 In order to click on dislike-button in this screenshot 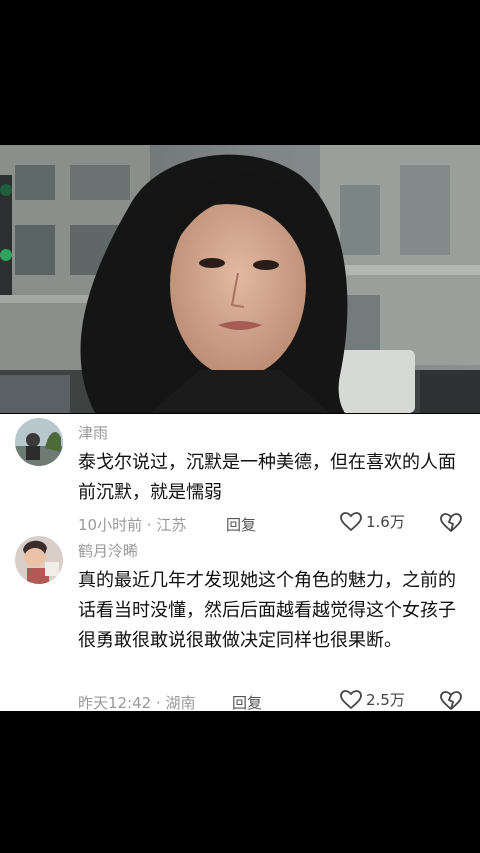, I will do `click(451, 703)`.